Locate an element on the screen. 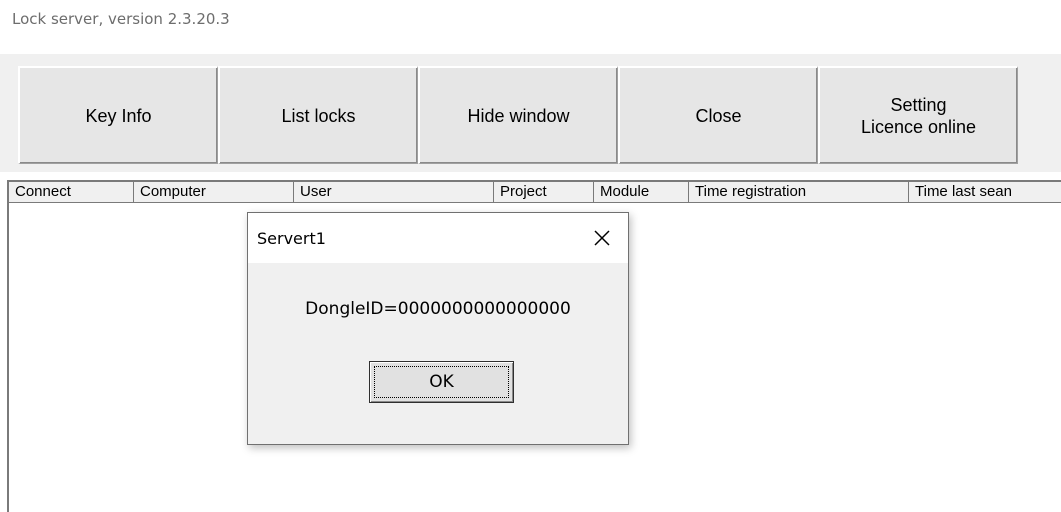  column-header-user: User is located at coordinates (394, 192).